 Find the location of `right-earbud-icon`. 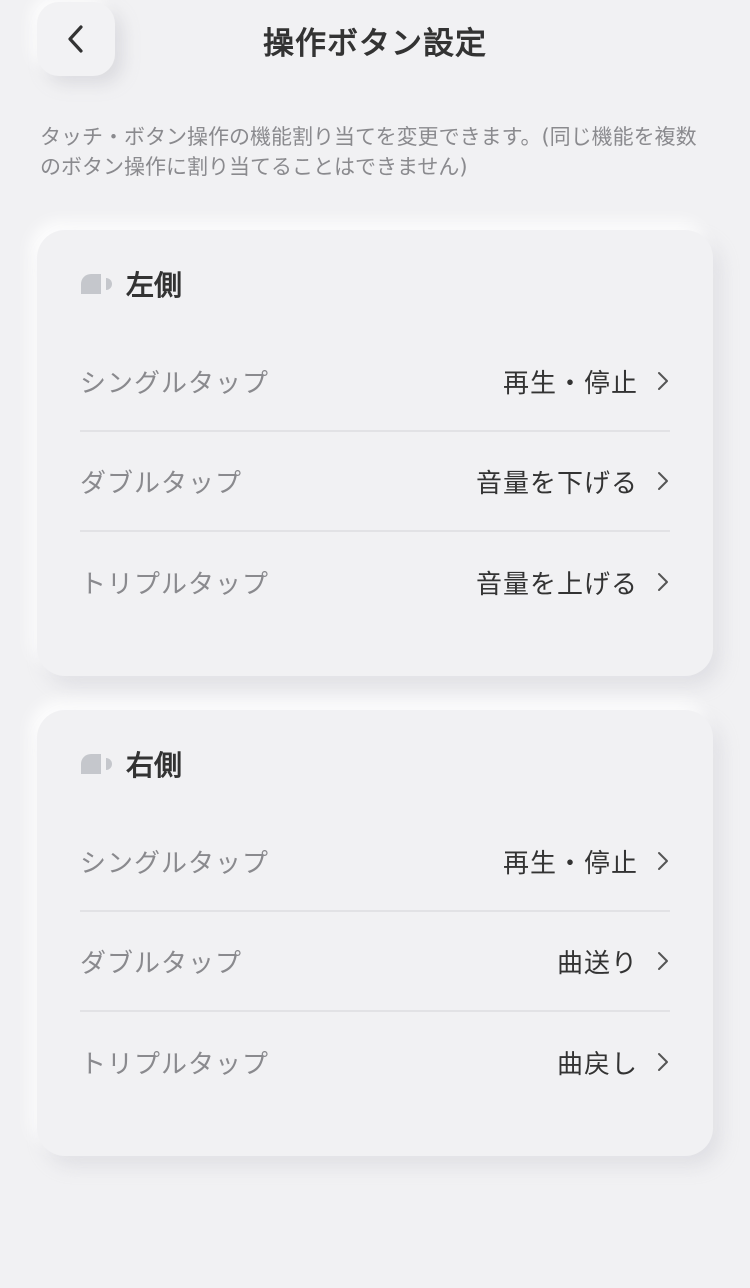

right-earbud-icon is located at coordinates (96, 764).